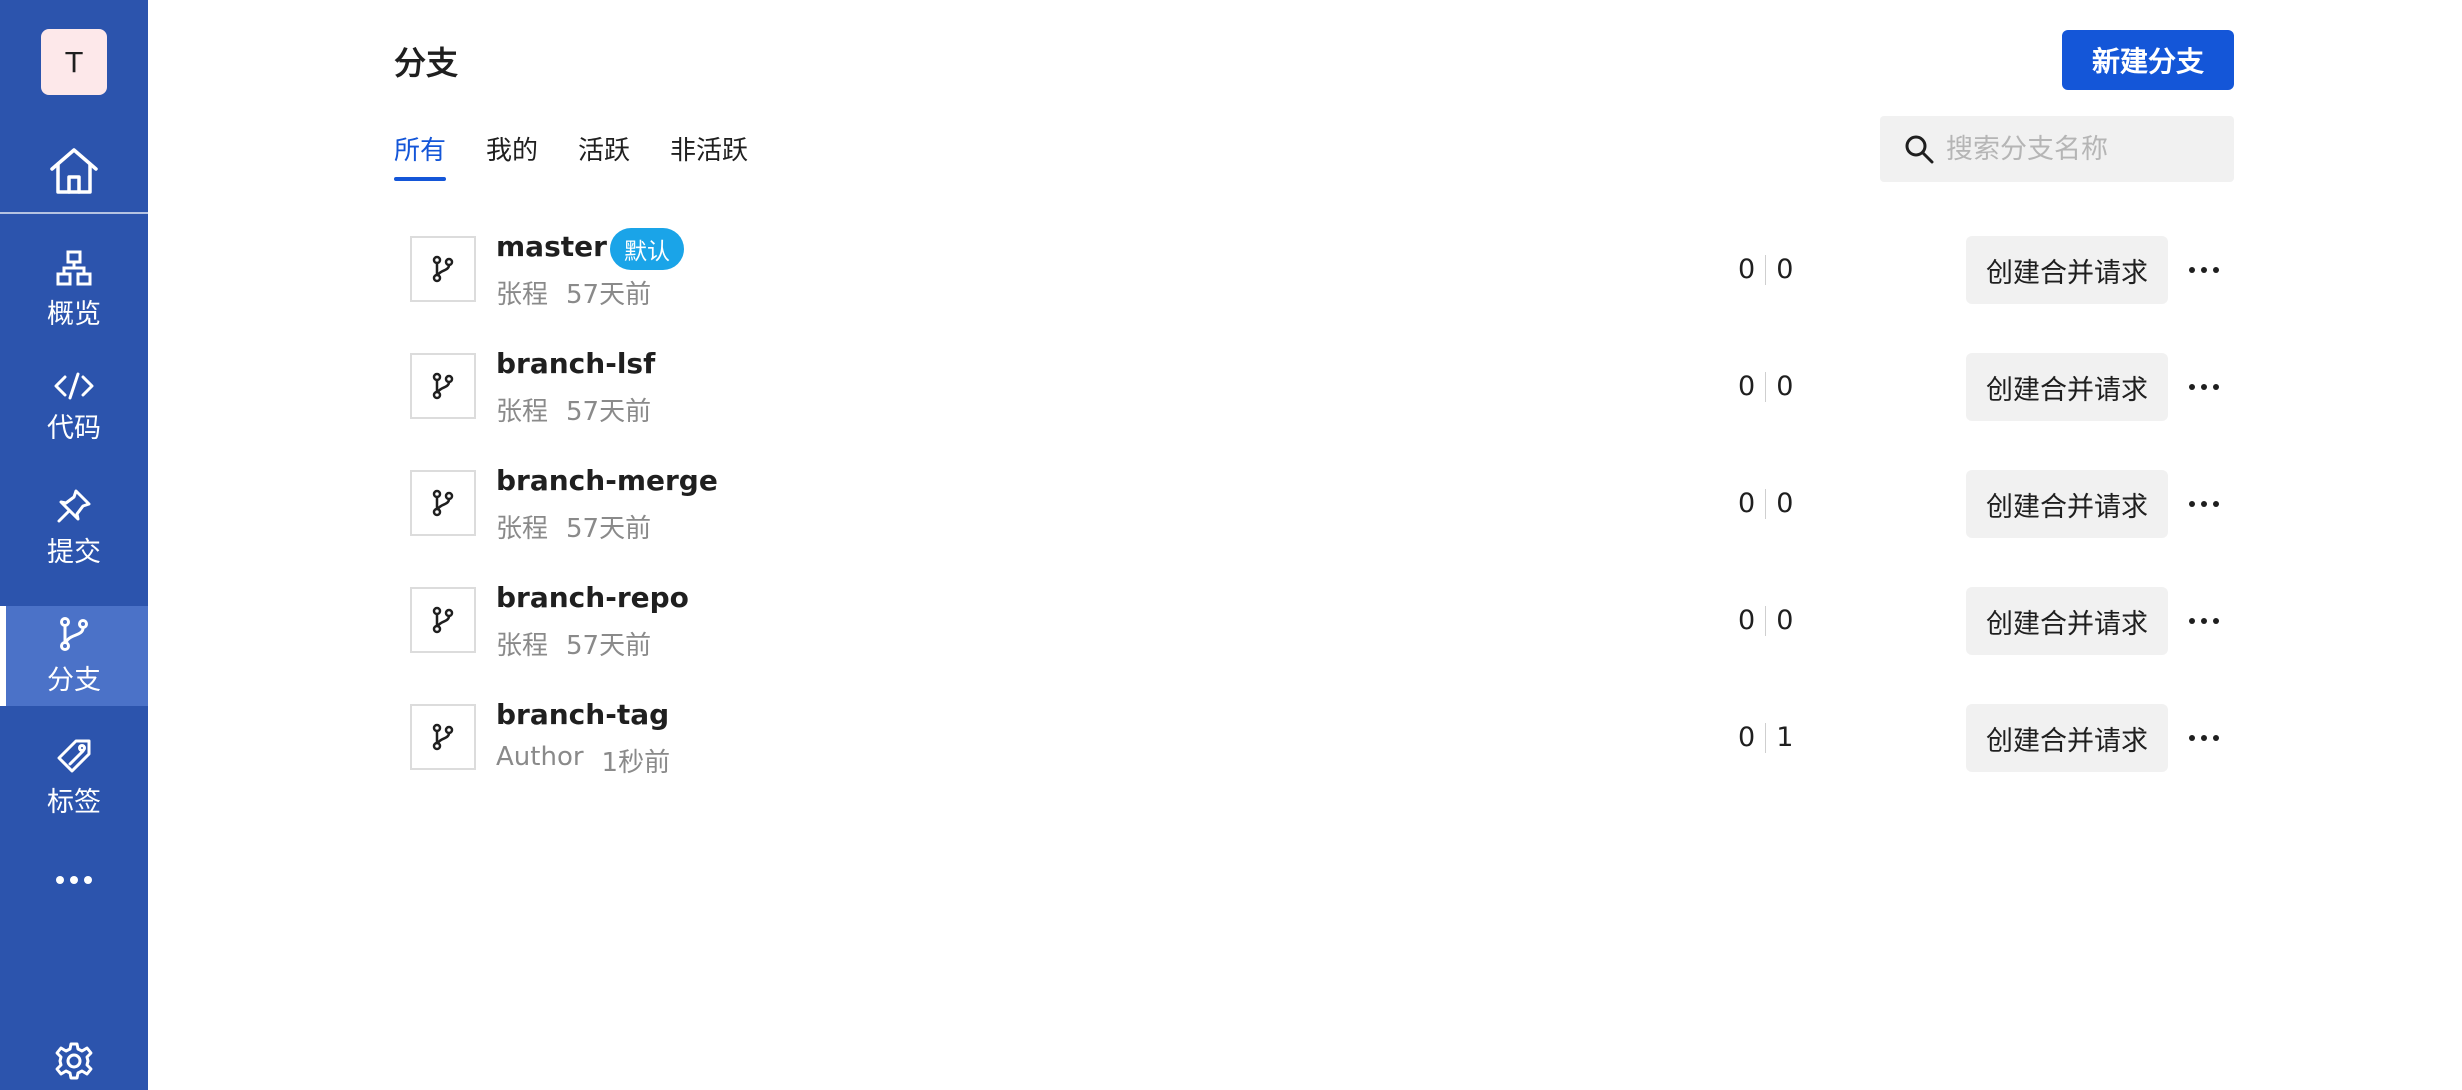 The image size is (2462, 1090). I want to click on tab-all: 所有, so click(420, 155).